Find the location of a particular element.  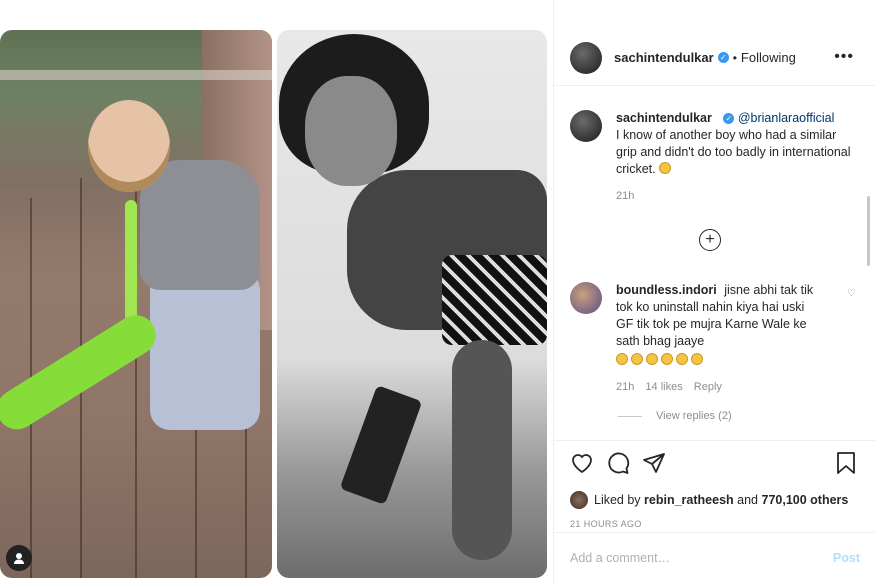

wooden-bat is located at coordinates (381, 445).